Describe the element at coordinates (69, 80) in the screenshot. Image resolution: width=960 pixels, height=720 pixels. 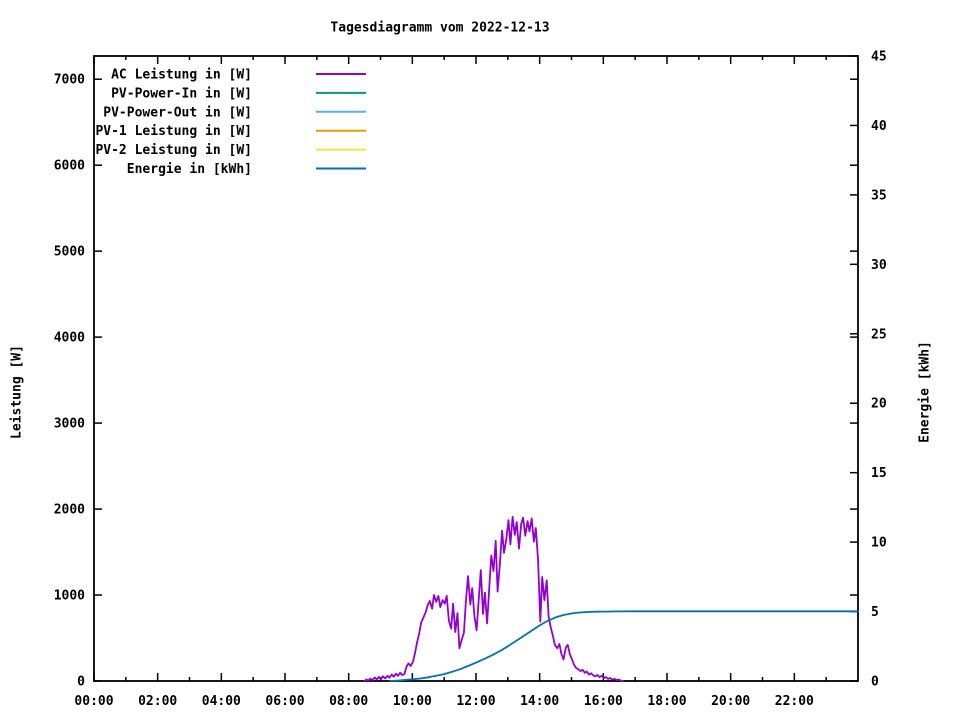
I see `y1-tick-label: 7000` at that location.